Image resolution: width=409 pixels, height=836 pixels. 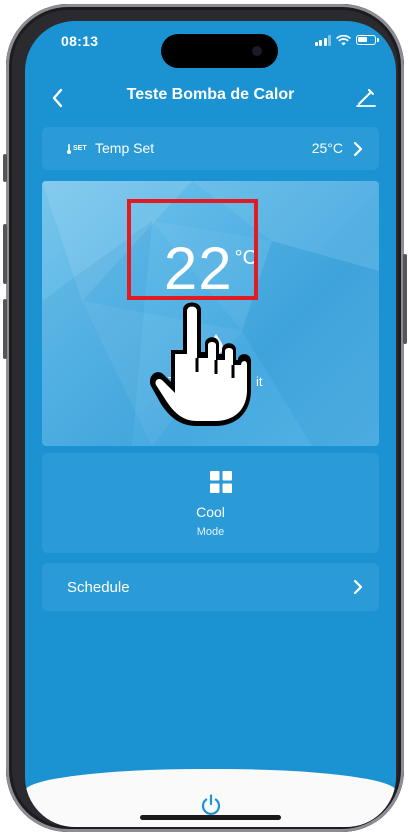 I want to click on power-icon, so click(x=211, y=805).